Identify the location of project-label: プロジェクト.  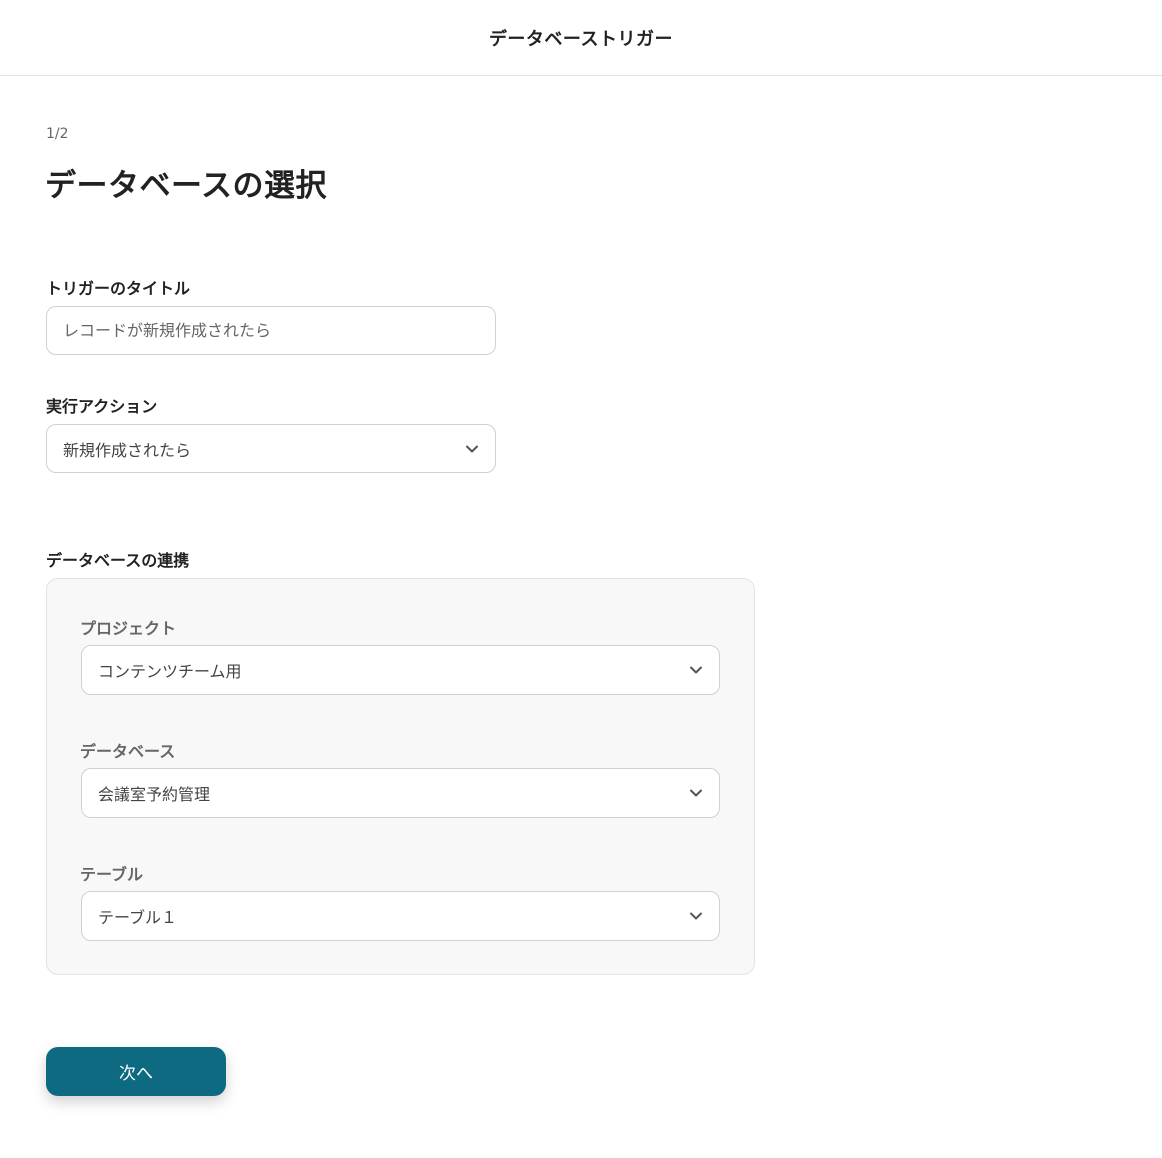
(128, 628).